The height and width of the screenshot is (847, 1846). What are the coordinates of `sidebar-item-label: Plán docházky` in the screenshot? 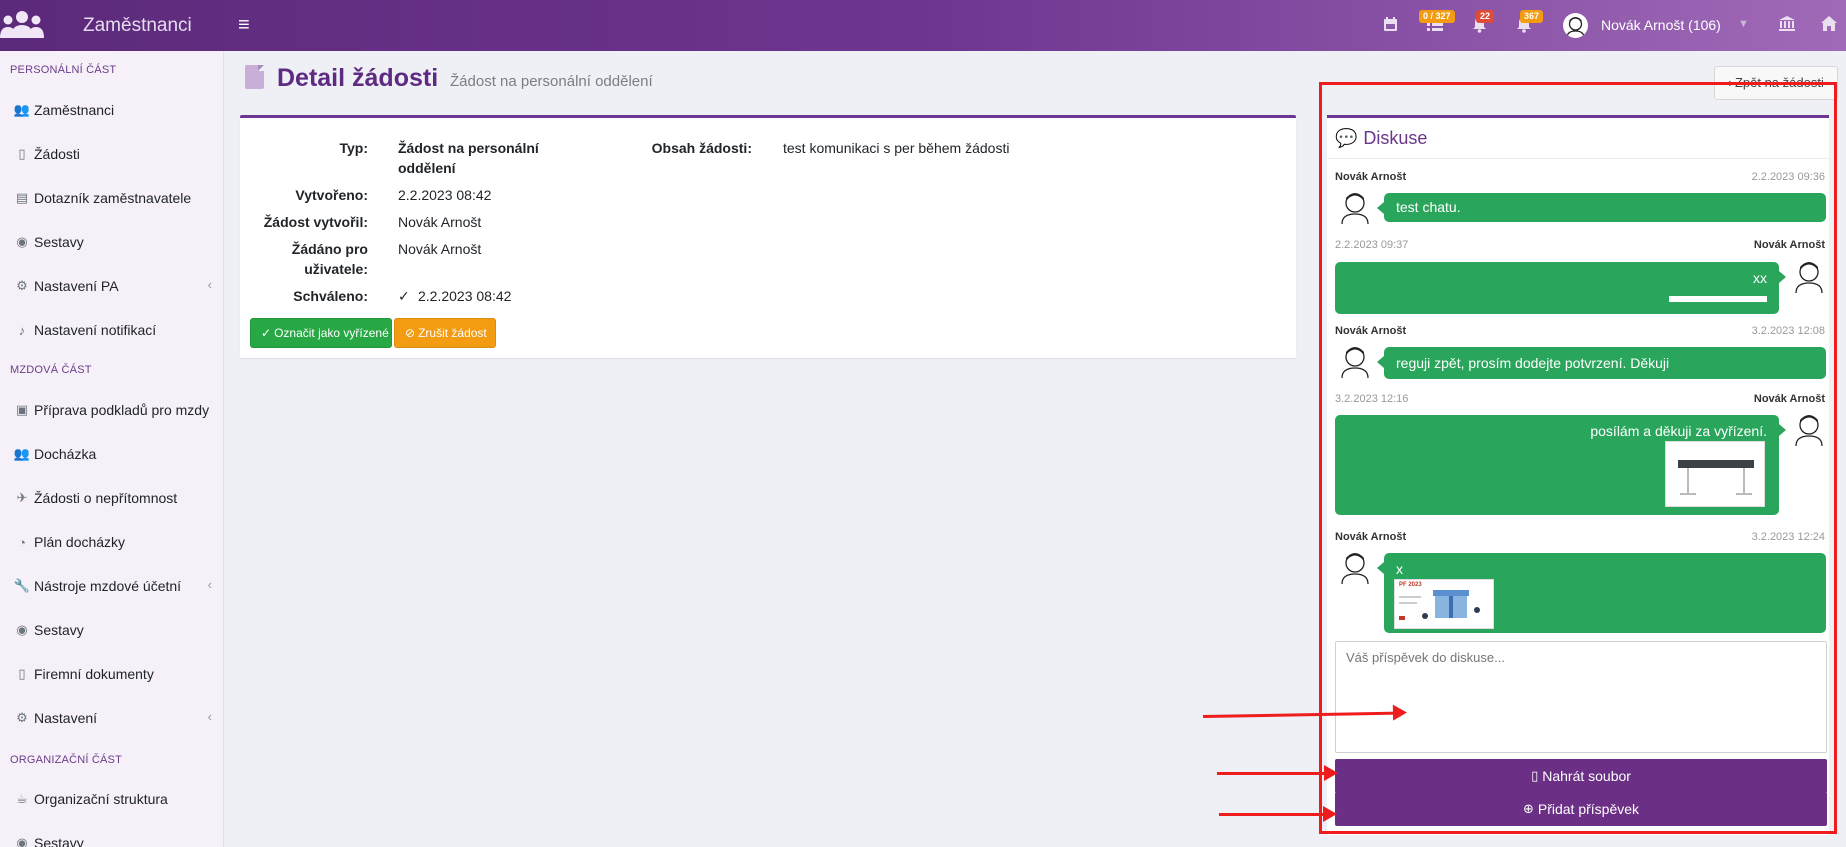 It's located at (80, 542).